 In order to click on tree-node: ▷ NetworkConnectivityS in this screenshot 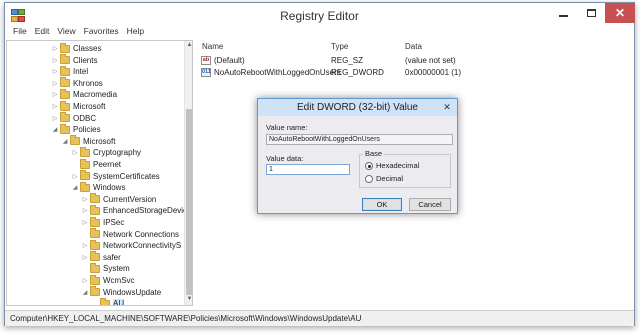, I will do `click(131, 245)`.